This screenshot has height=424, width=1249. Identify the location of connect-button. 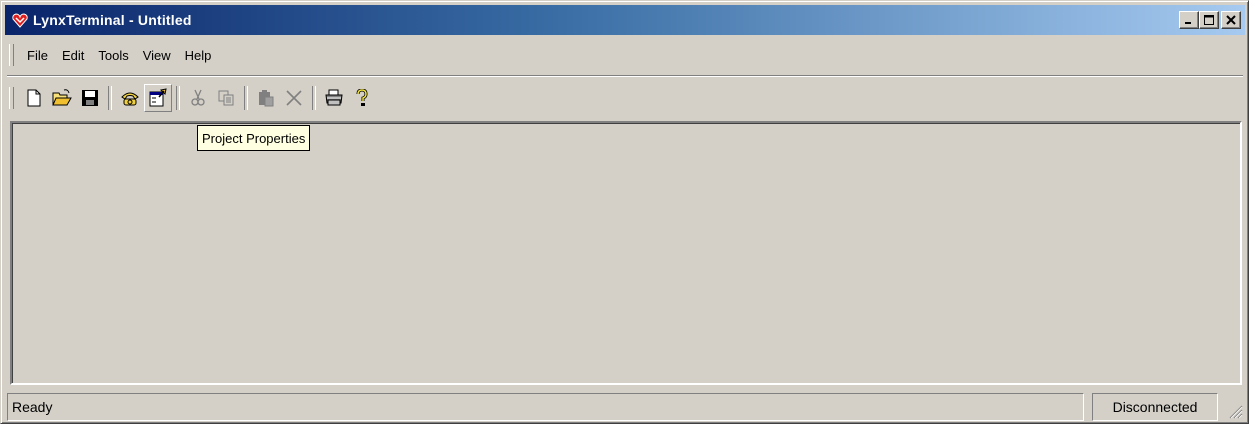
(130, 98).